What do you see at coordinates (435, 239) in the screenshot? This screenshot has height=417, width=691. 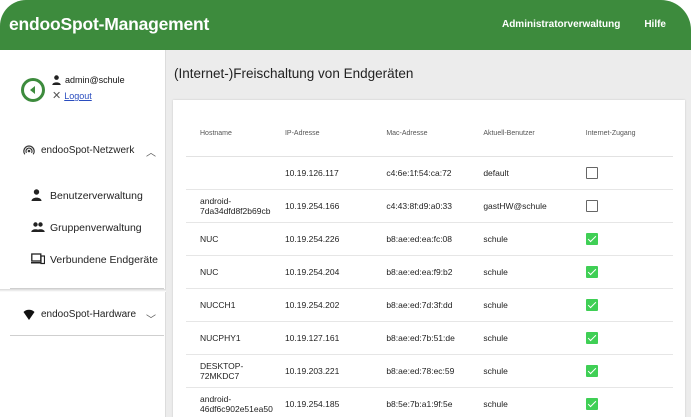 I see `cell-mac: b8:ae:ed:ea:fc:08` at bounding box center [435, 239].